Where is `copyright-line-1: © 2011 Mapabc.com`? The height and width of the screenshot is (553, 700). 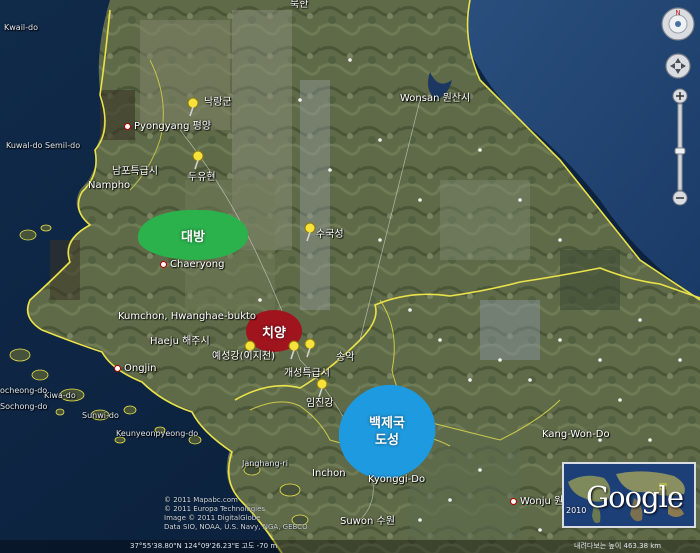
copyright-line-1: © 2011 Mapabc.com is located at coordinates (201, 500).